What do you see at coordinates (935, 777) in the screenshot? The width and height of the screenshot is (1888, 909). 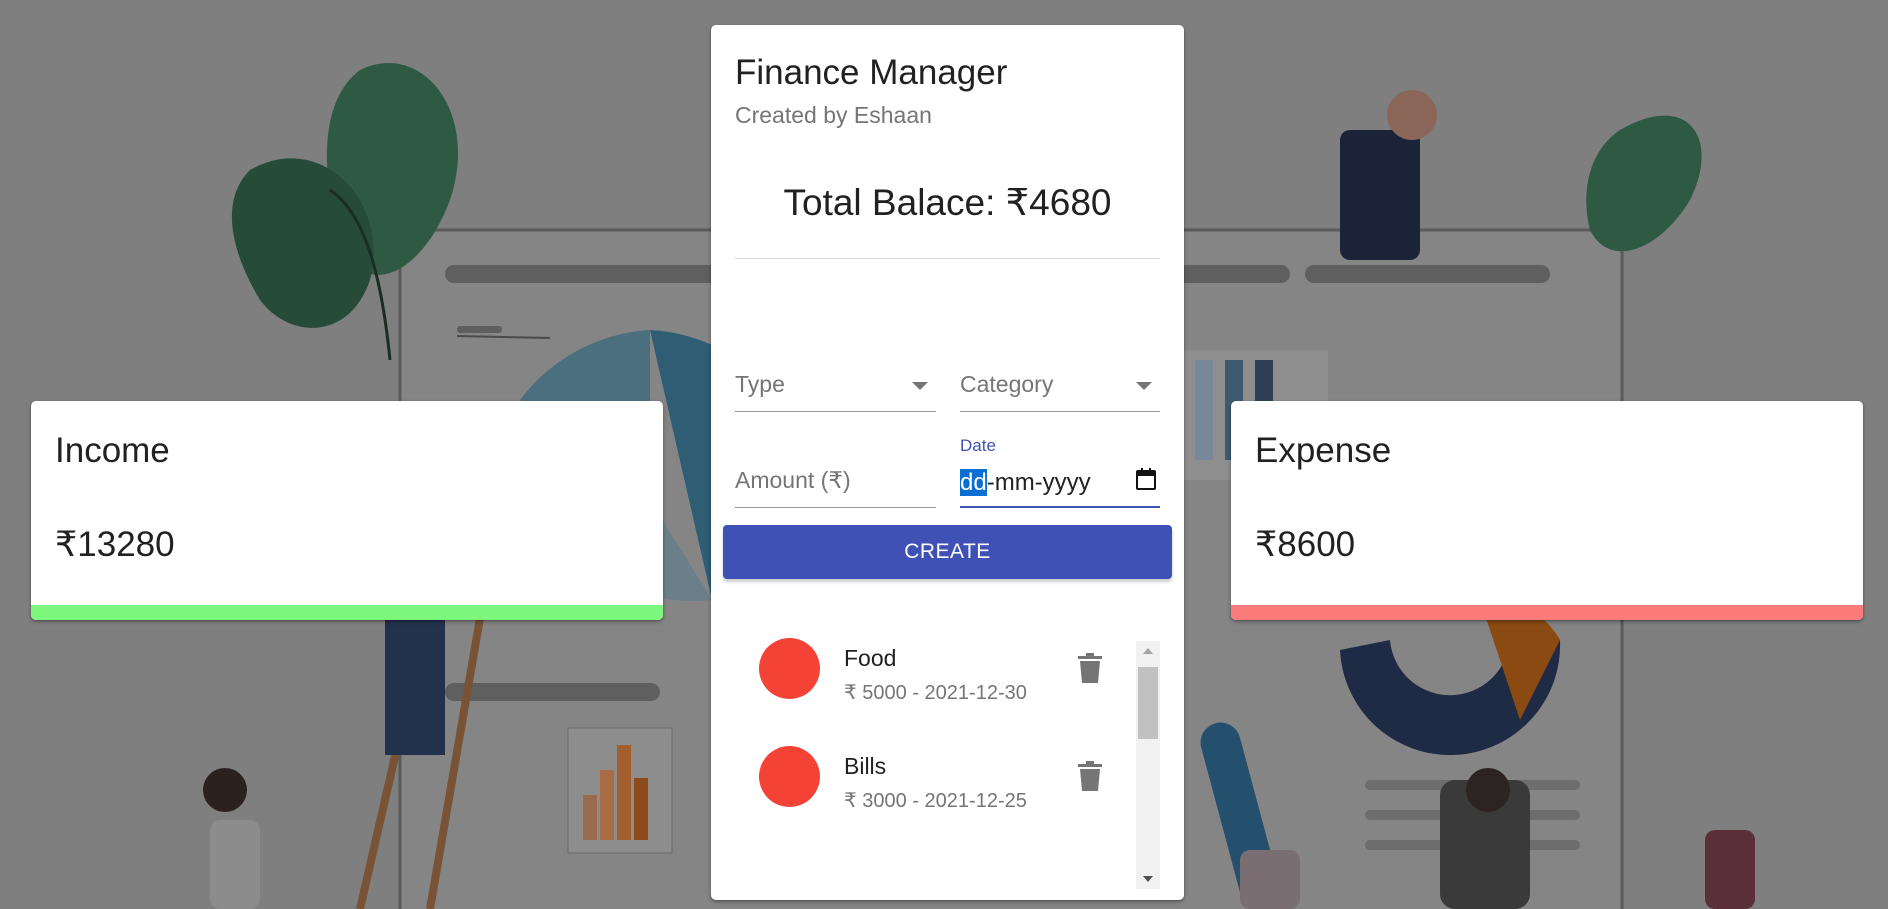 I see `list-item: Bills ₹ 3000 - 2021-12-25` at bounding box center [935, 777].